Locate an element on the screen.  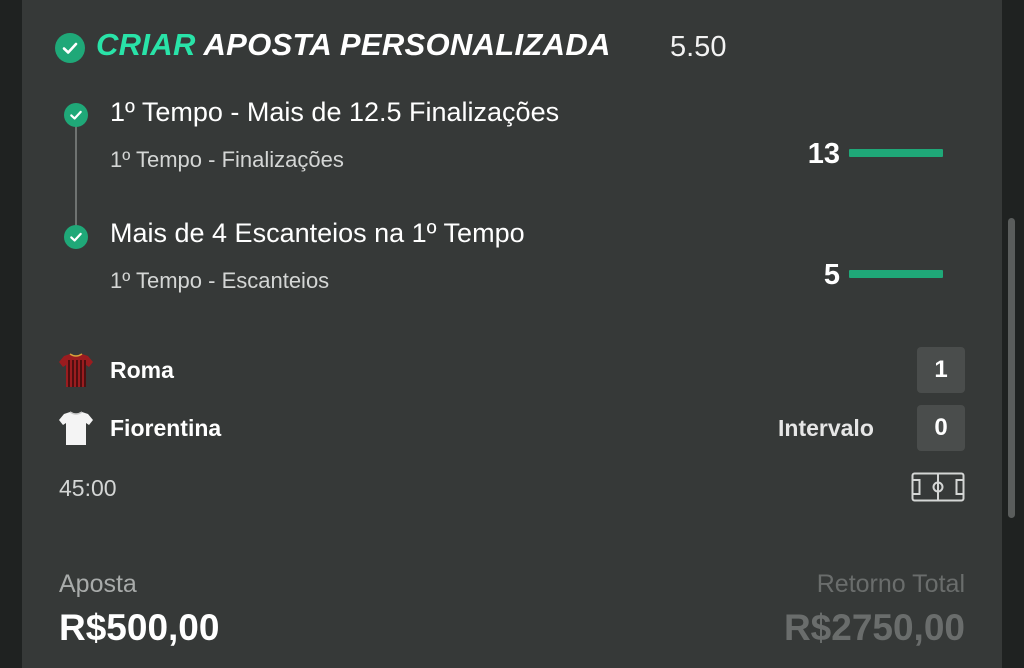
away-team-name: Fiorentina is located at coordinates (166, 428).